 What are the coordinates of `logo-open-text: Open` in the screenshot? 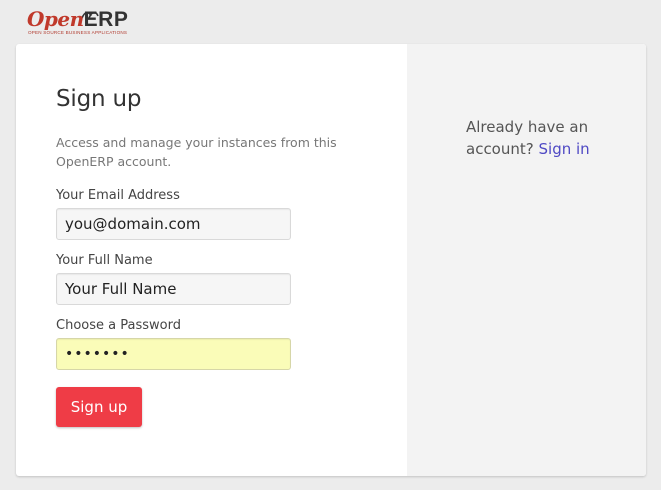 It's located at (55, 19).